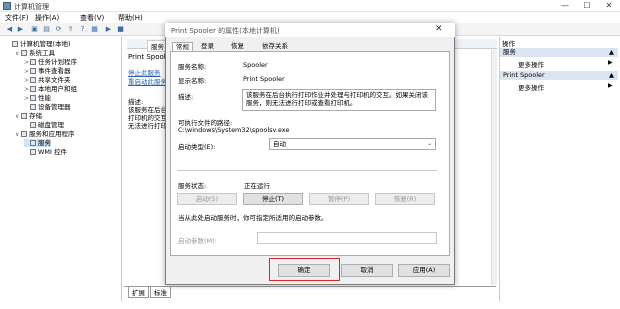 This screenshot has height=309, width=620. I want to click on help-icon: ?, so click(82, 29).